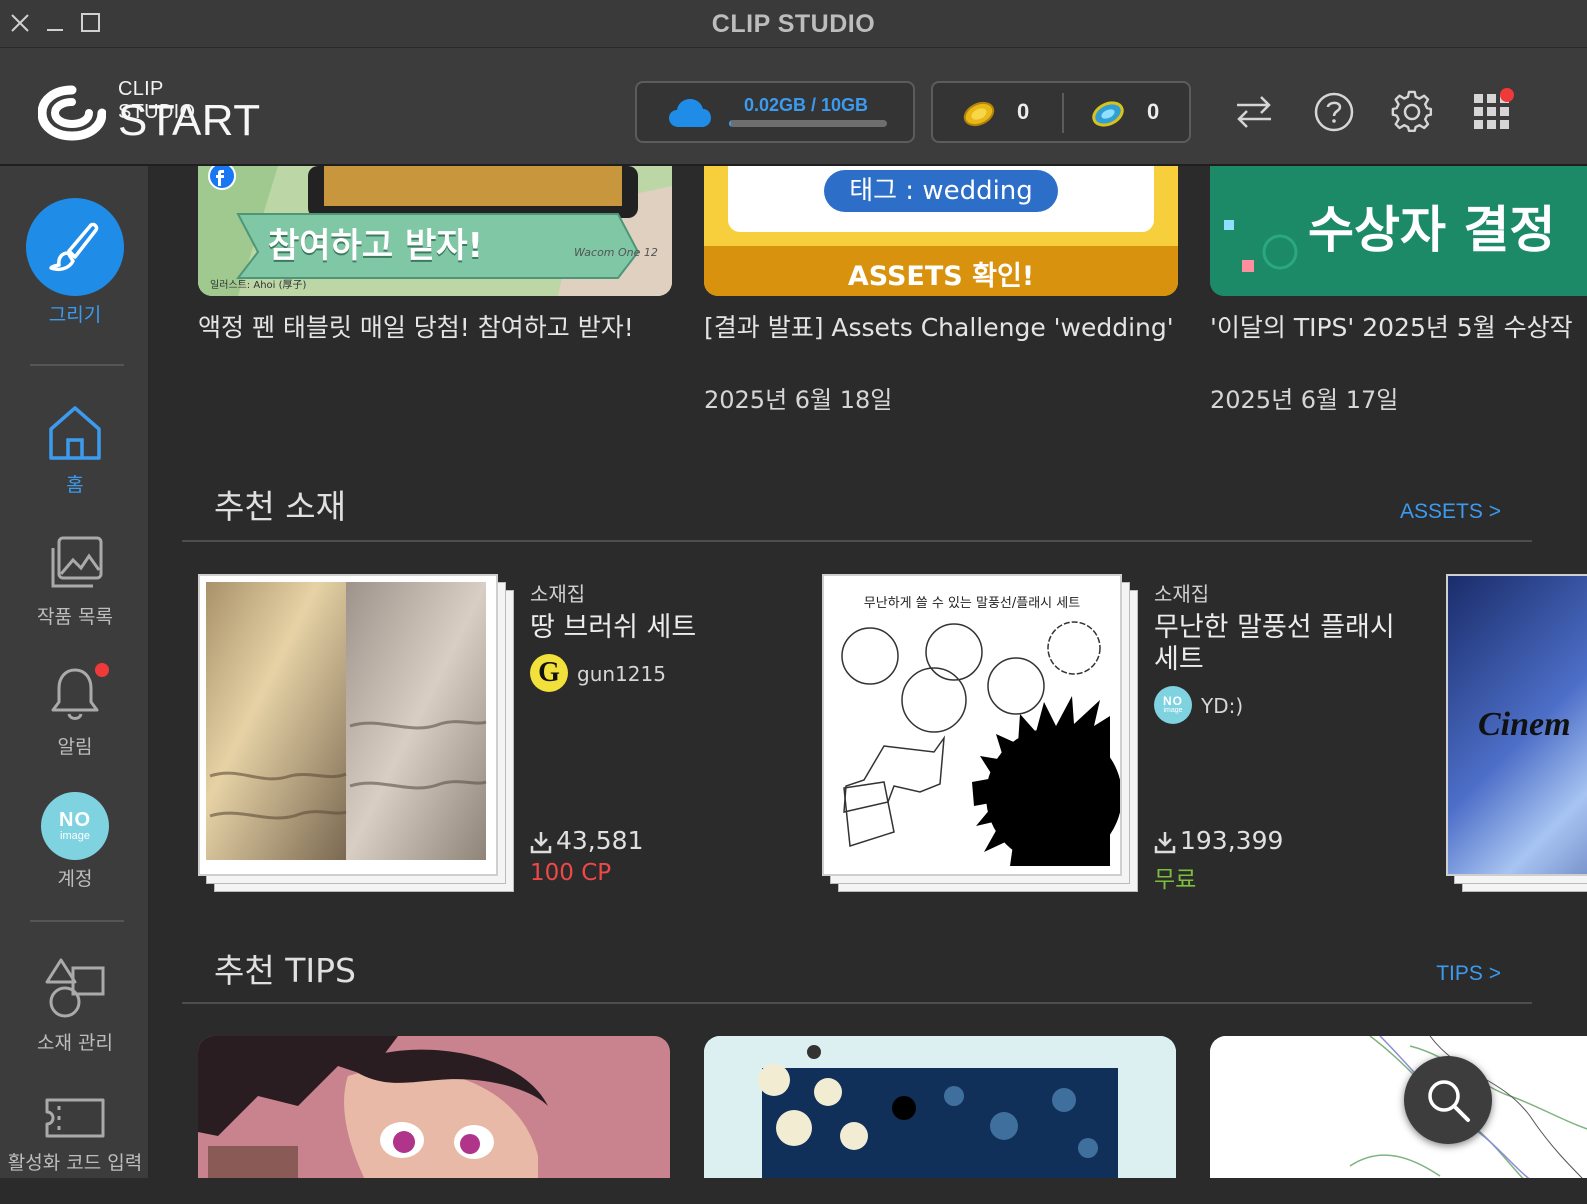 The height and width of the screenshot is (1204, 1587). I want to click on tips-card-2-art, so click(940, 1107).